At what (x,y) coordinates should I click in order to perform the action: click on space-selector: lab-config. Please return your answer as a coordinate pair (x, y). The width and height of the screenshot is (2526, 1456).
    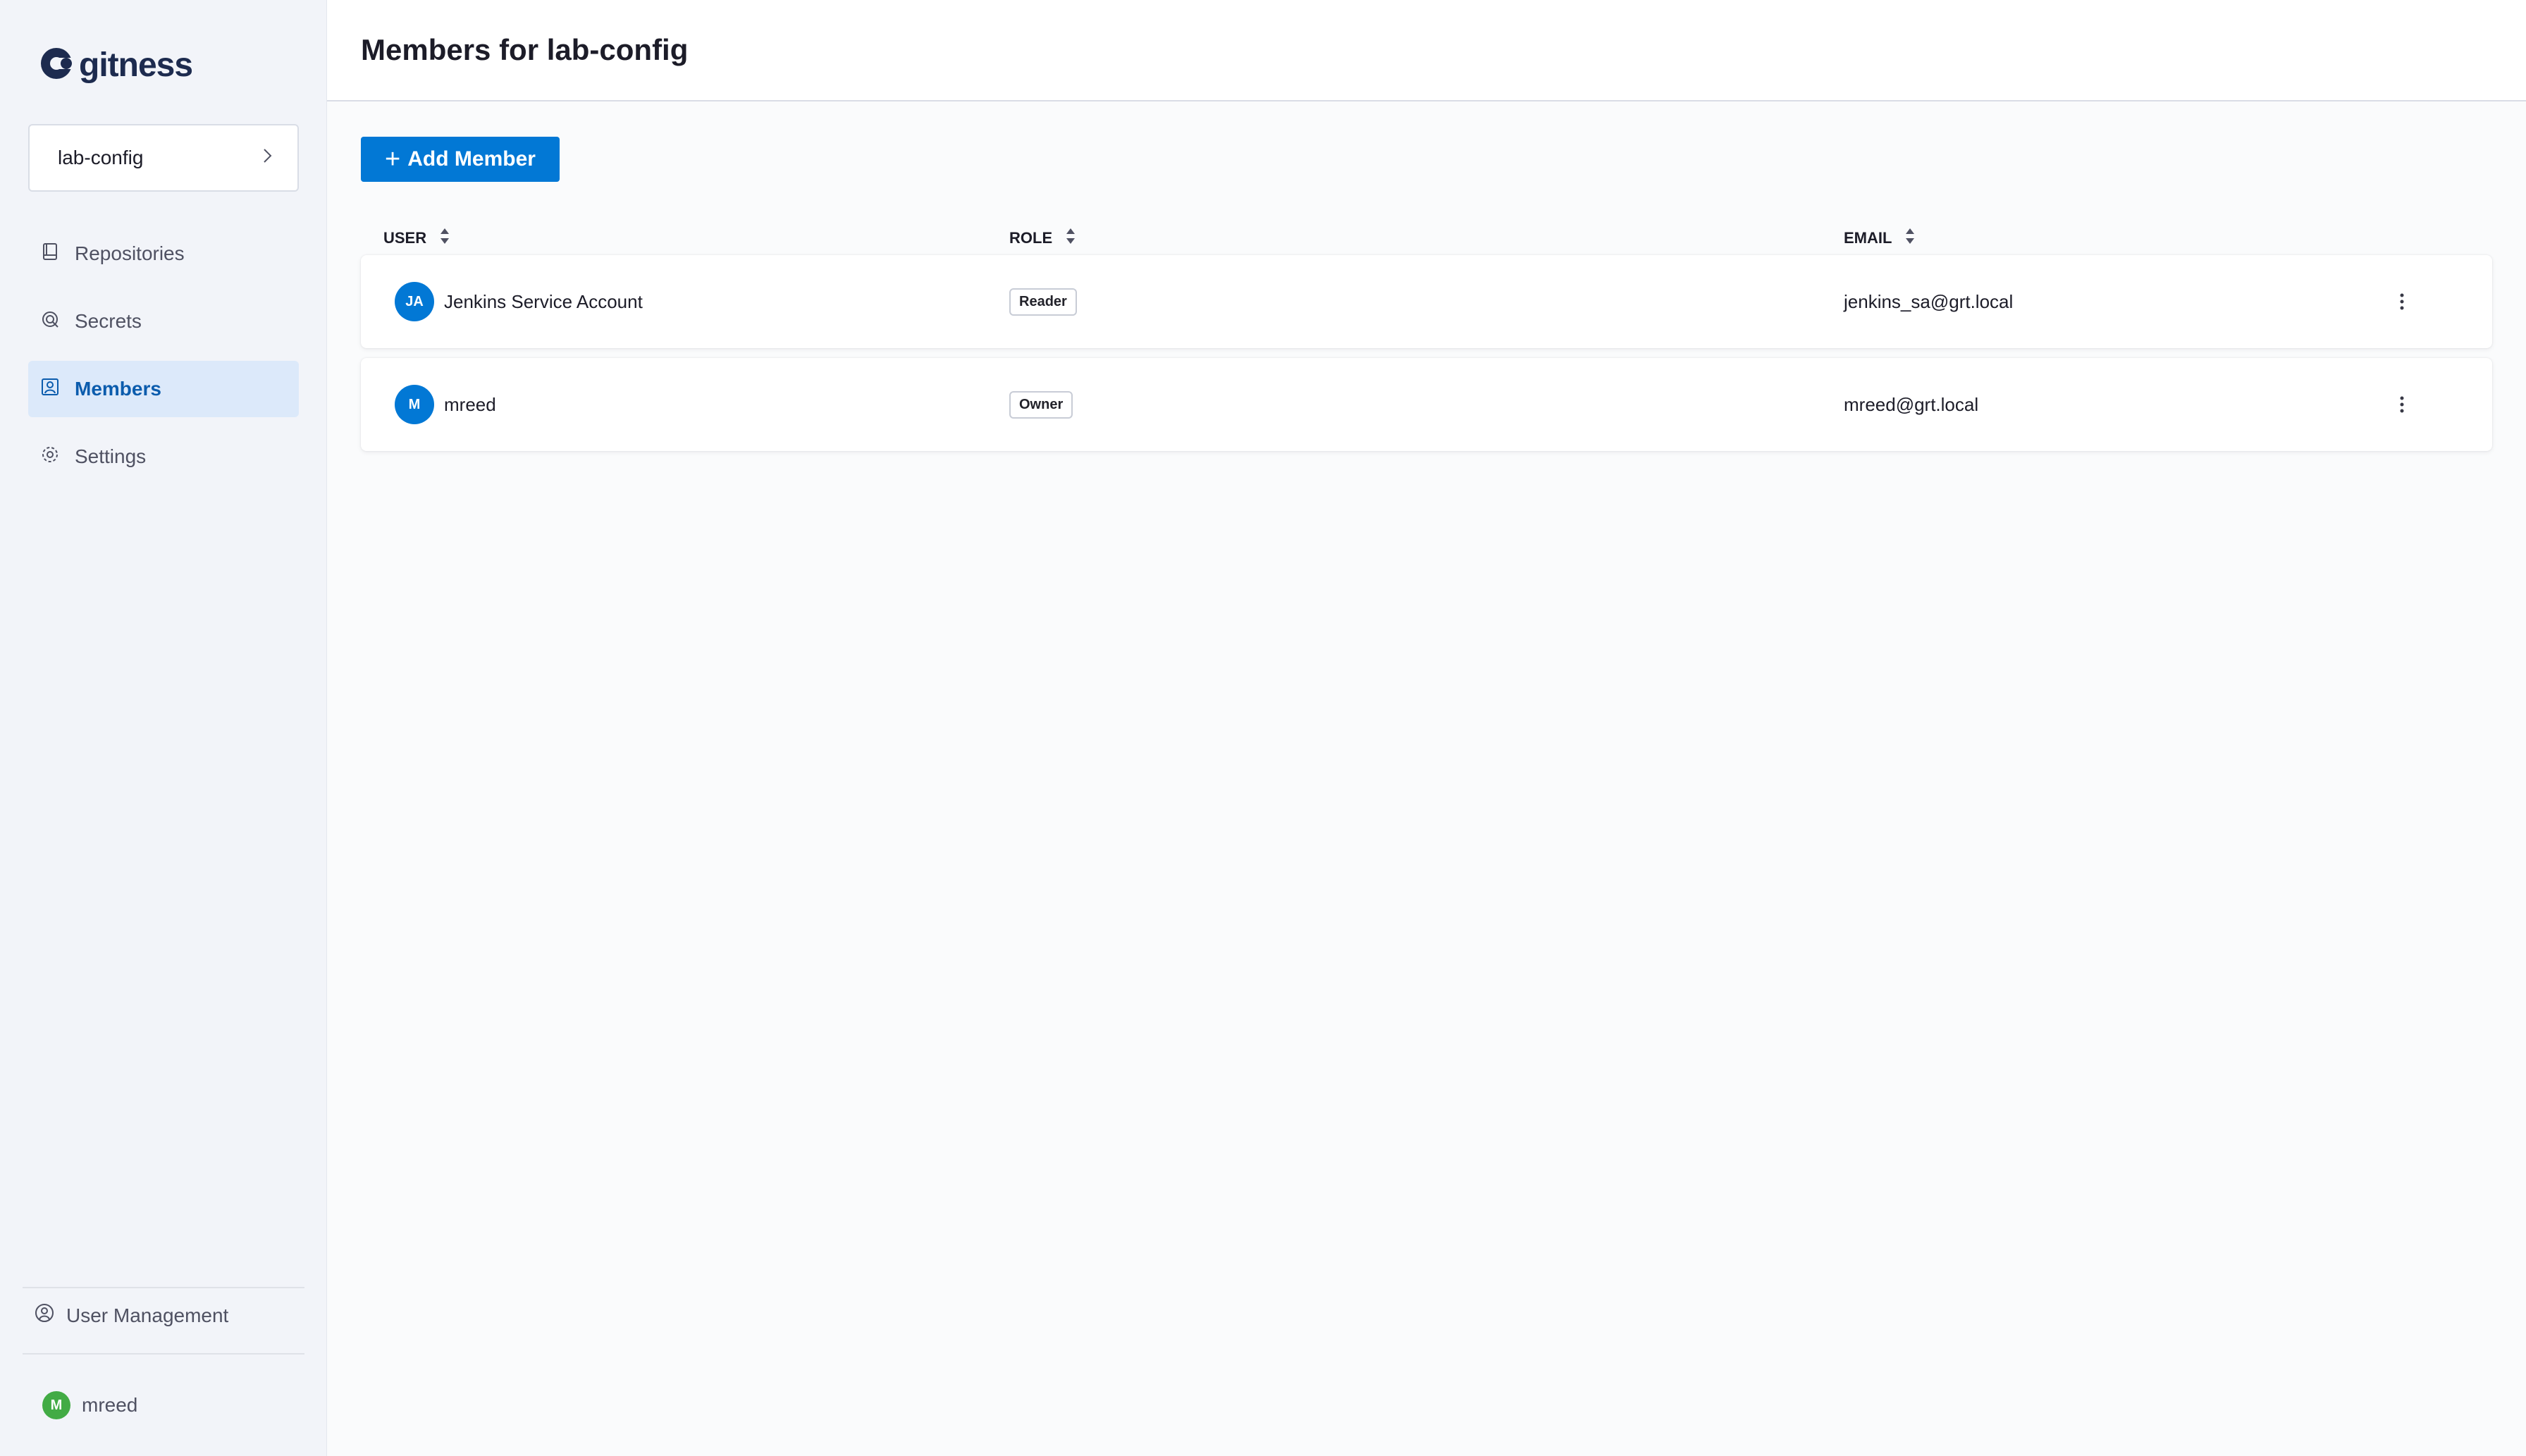
    Looking at the image, I should click on (163, 158).